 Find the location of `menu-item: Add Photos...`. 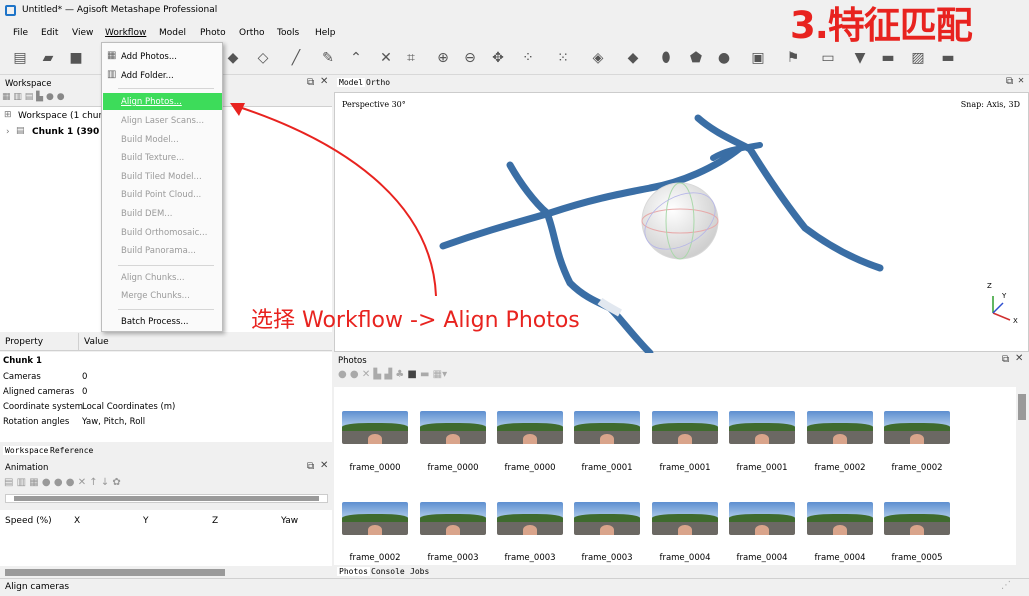

menu-item: Add Photos... is located at coordinates (149, 57).